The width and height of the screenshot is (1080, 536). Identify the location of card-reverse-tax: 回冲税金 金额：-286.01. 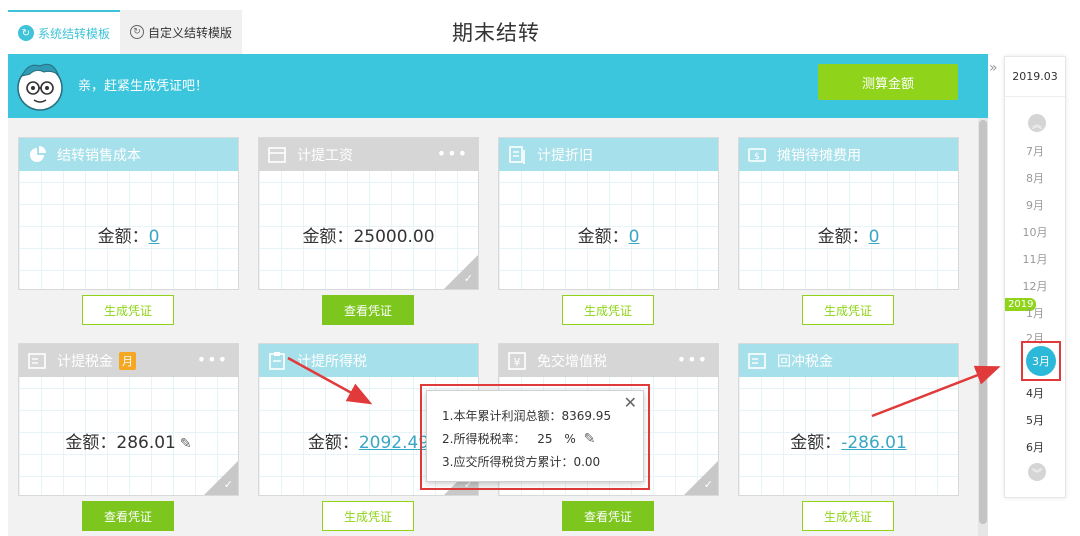
(848, 419).